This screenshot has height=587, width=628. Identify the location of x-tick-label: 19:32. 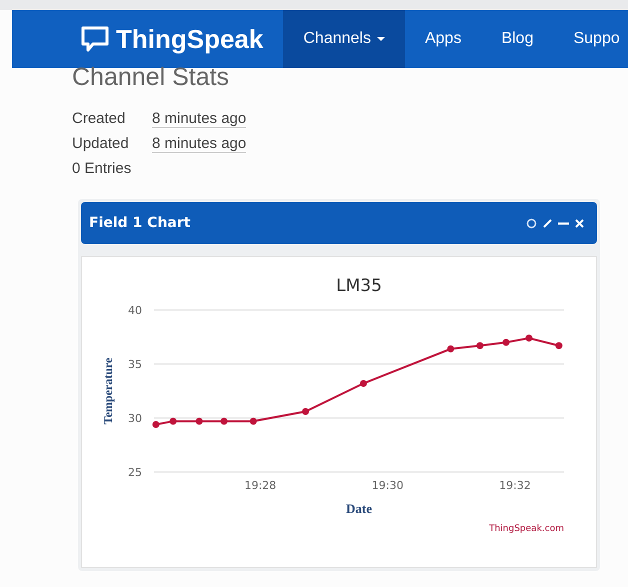
(515, 485).